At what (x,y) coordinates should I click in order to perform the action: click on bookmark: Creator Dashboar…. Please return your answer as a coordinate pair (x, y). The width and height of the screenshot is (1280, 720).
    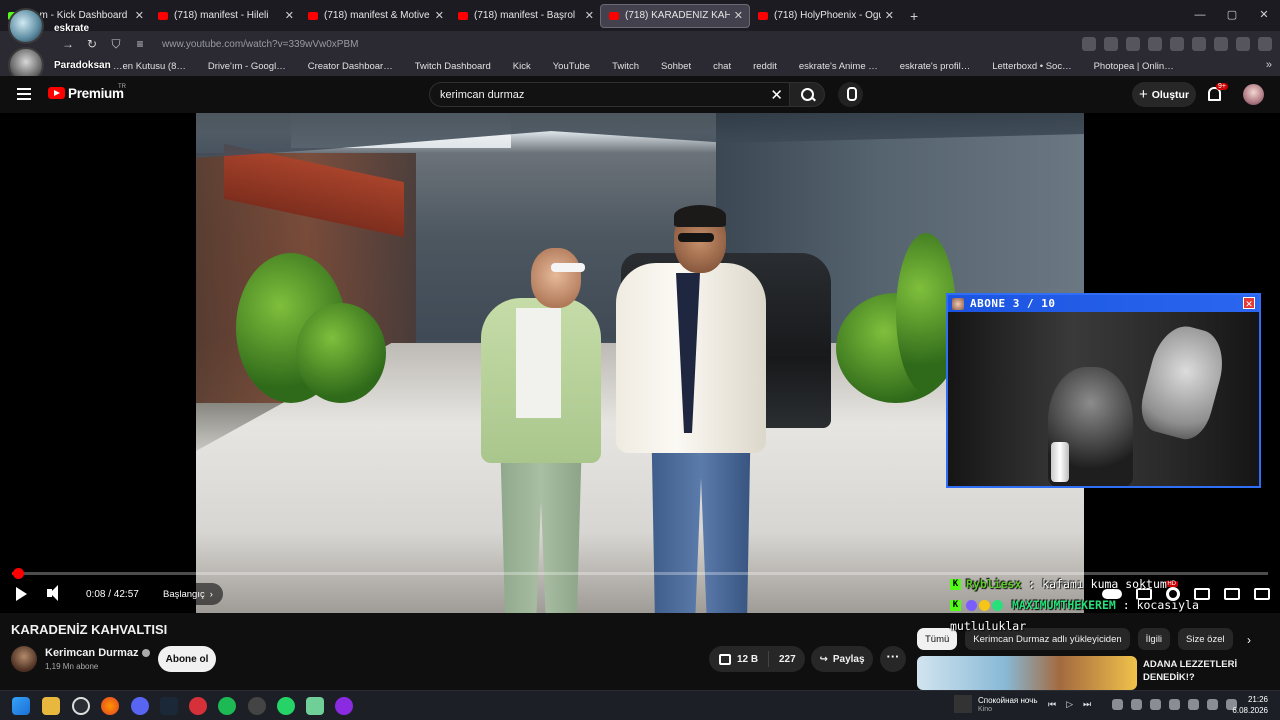
    Looking at the image, I should click on (344, 66).